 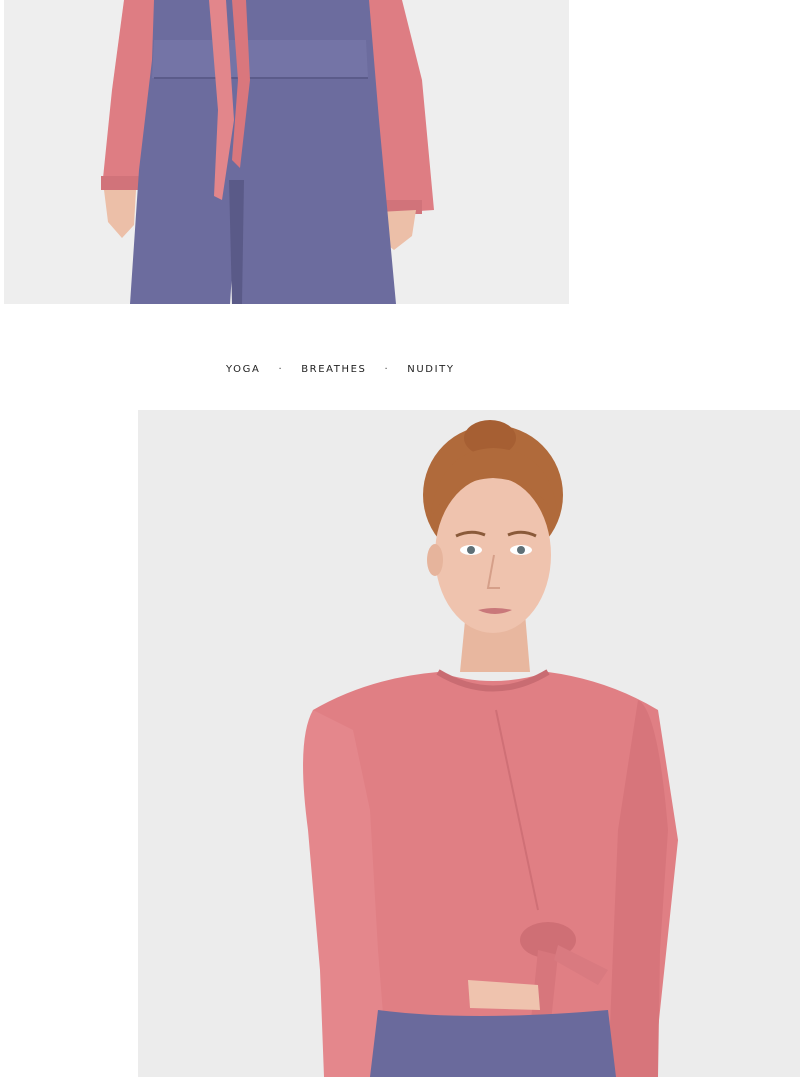 What do you see at coordinates (431, 369) in the screenshot?
I see `tagline-word-nudity: NUDITY` at bounding box center [431, 369].